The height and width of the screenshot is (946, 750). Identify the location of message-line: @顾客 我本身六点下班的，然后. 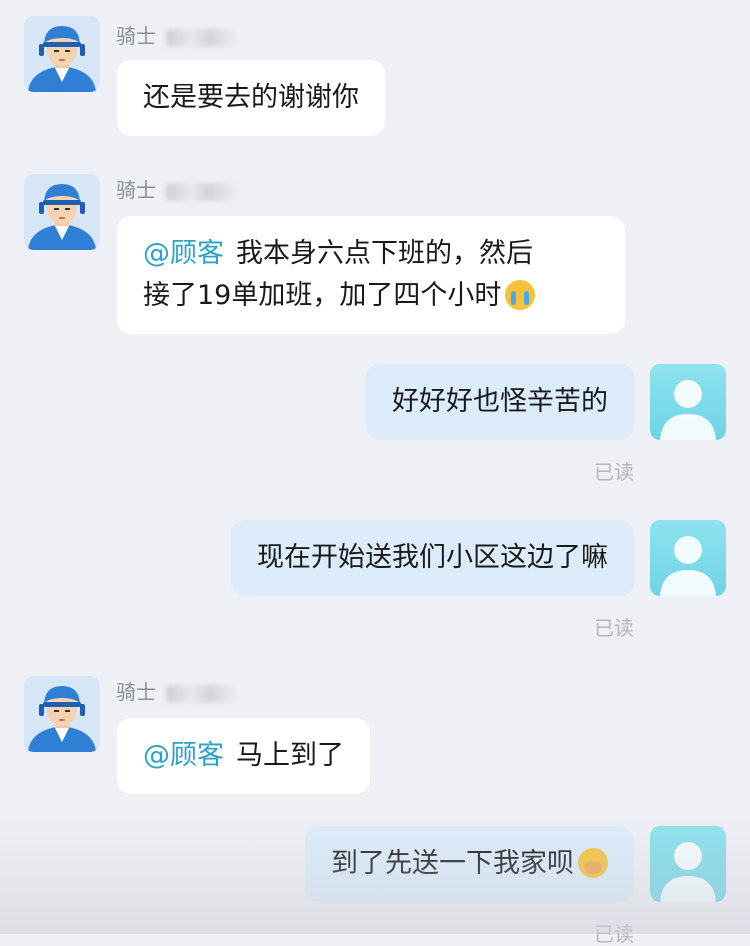
(371, 254).